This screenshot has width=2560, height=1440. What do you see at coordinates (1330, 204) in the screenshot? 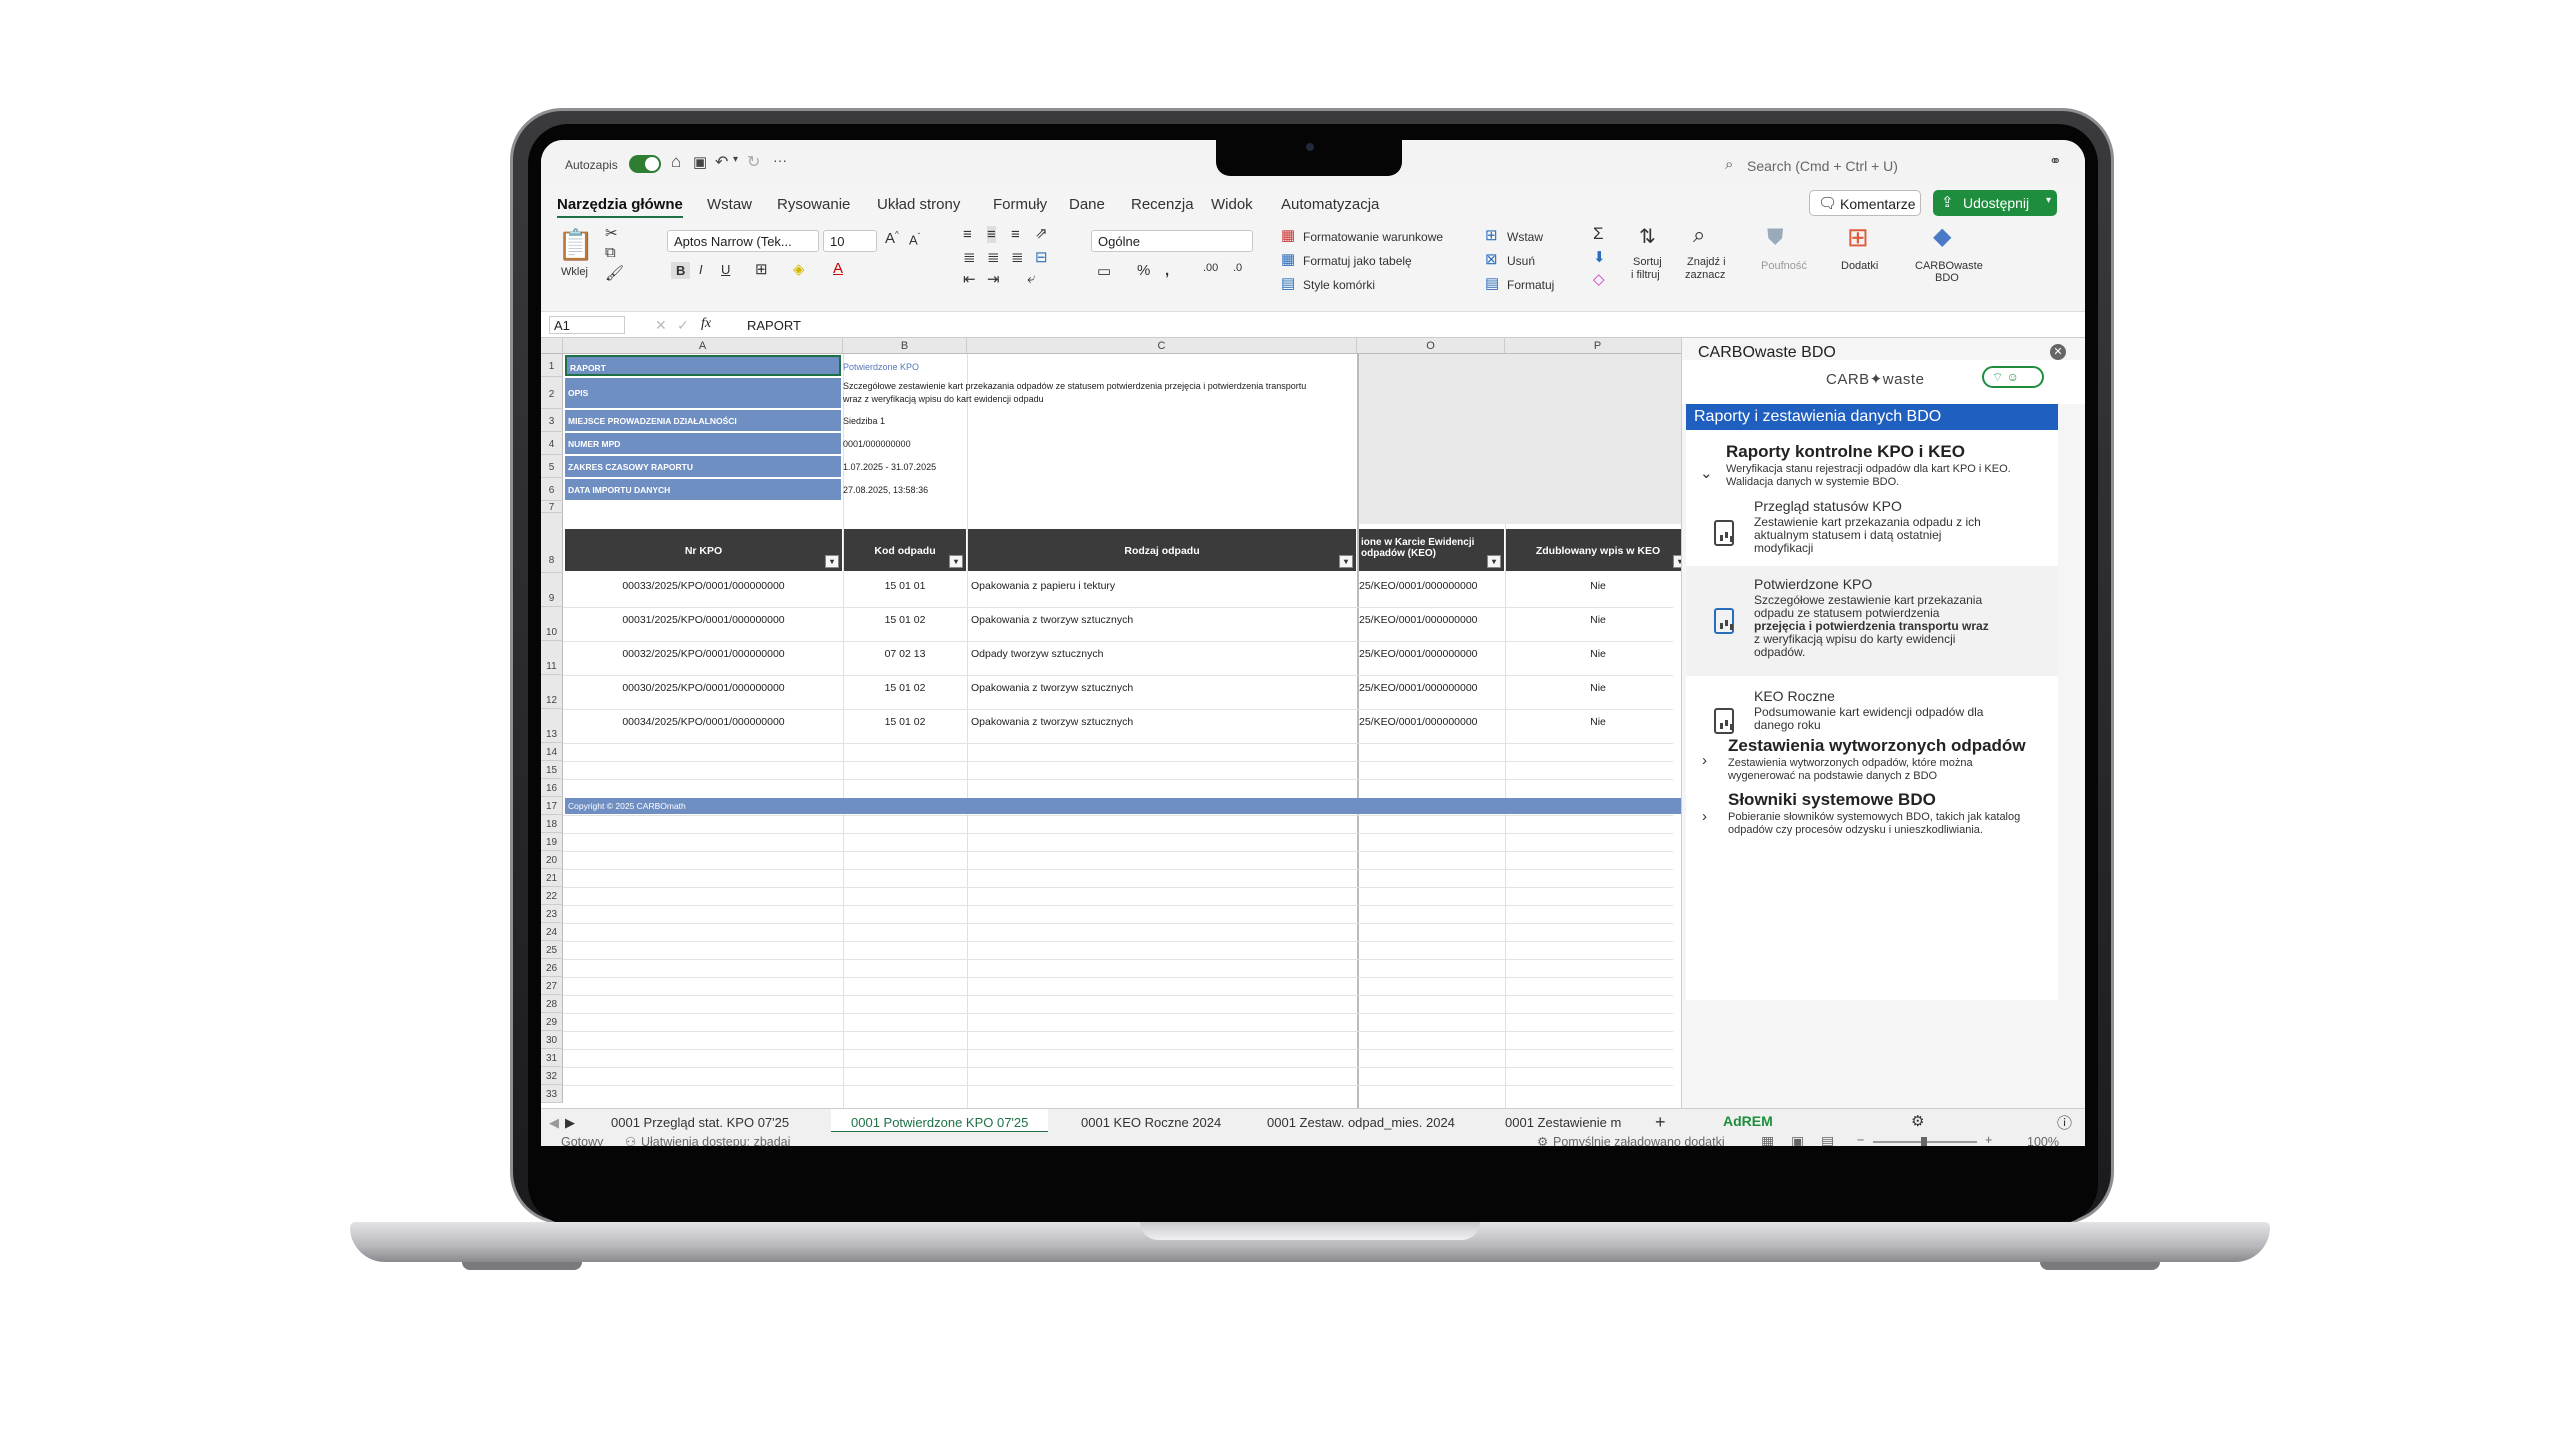
I see `tab-automate: Automatyzacja` at bounding box center [1330, 204].